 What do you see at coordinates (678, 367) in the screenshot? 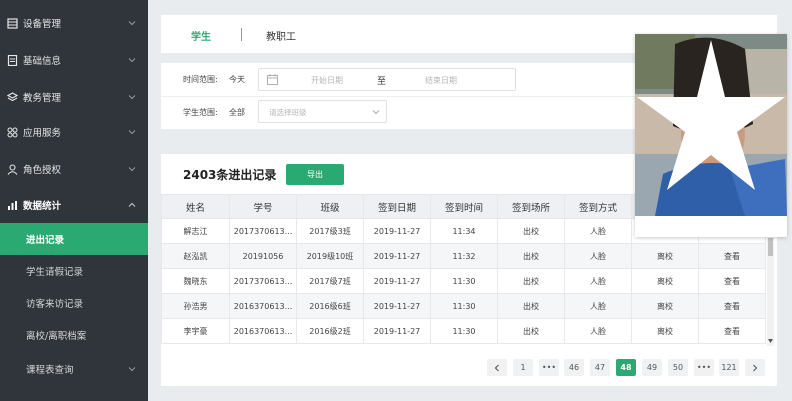
I see `page-button: 50` at bounding box center [678, 367].